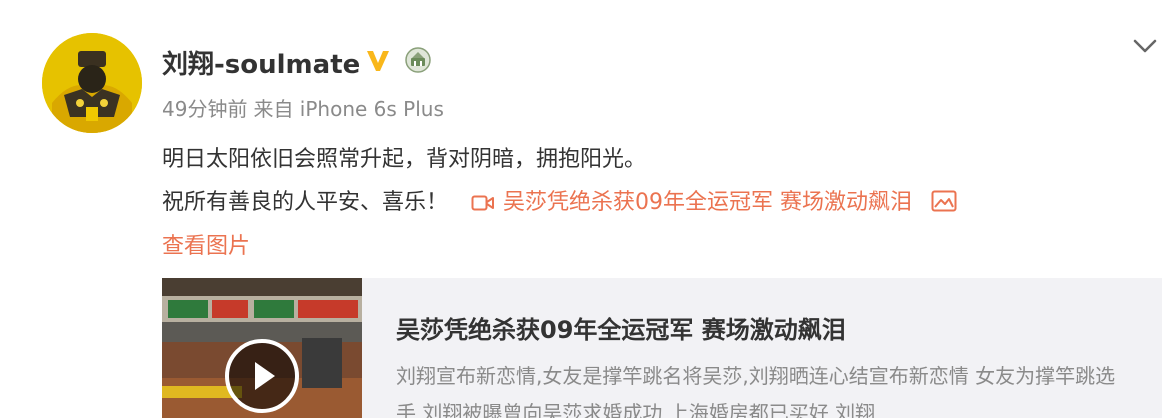 Image resolution: width=1162 pixels, height=418 pixels. I want to click on post-text-line-1: 明日太阳依旧会照常升起，背对阴暗，拥抱阳光。, so click(404, 159).